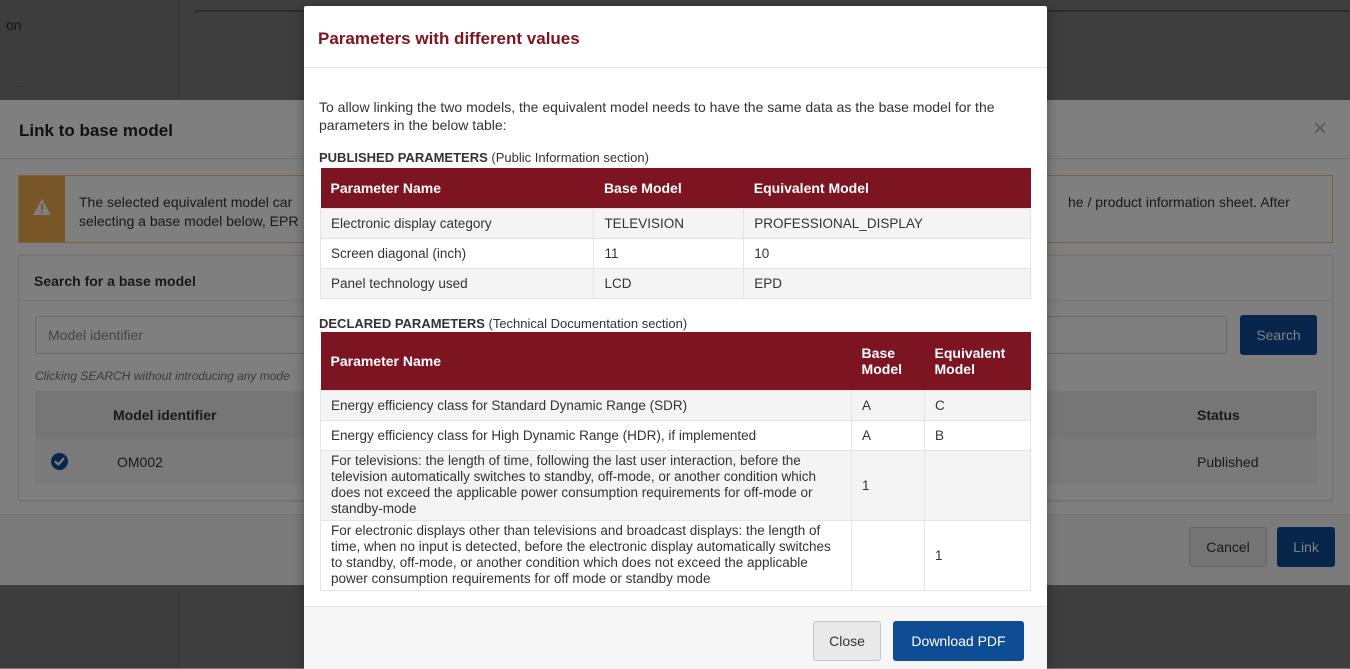 This screenshot has height=669, width=1350. I want to click on declared-label-rest: (Technical Documentation section), so click(586, 323).